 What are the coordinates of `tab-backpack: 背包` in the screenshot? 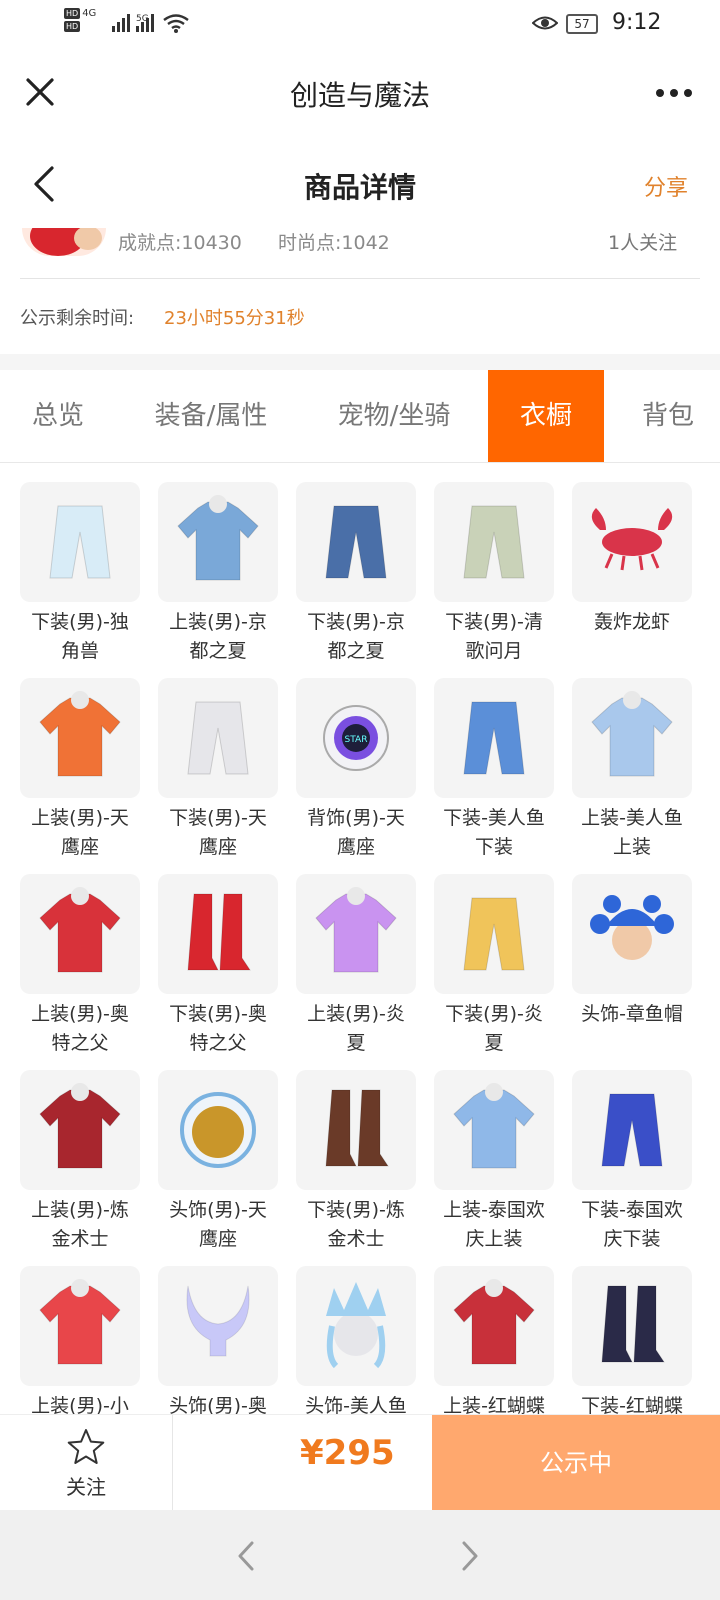 It's located at (668, 416).